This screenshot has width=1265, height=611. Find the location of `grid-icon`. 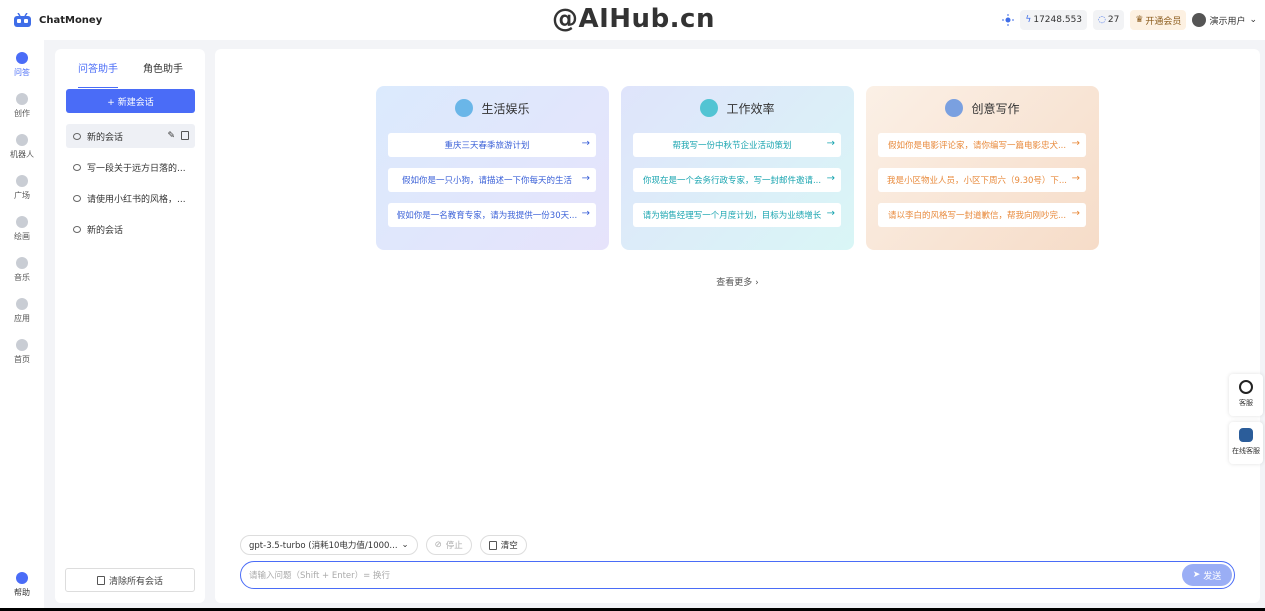

grid-icon is located at coordinates (22, 181).